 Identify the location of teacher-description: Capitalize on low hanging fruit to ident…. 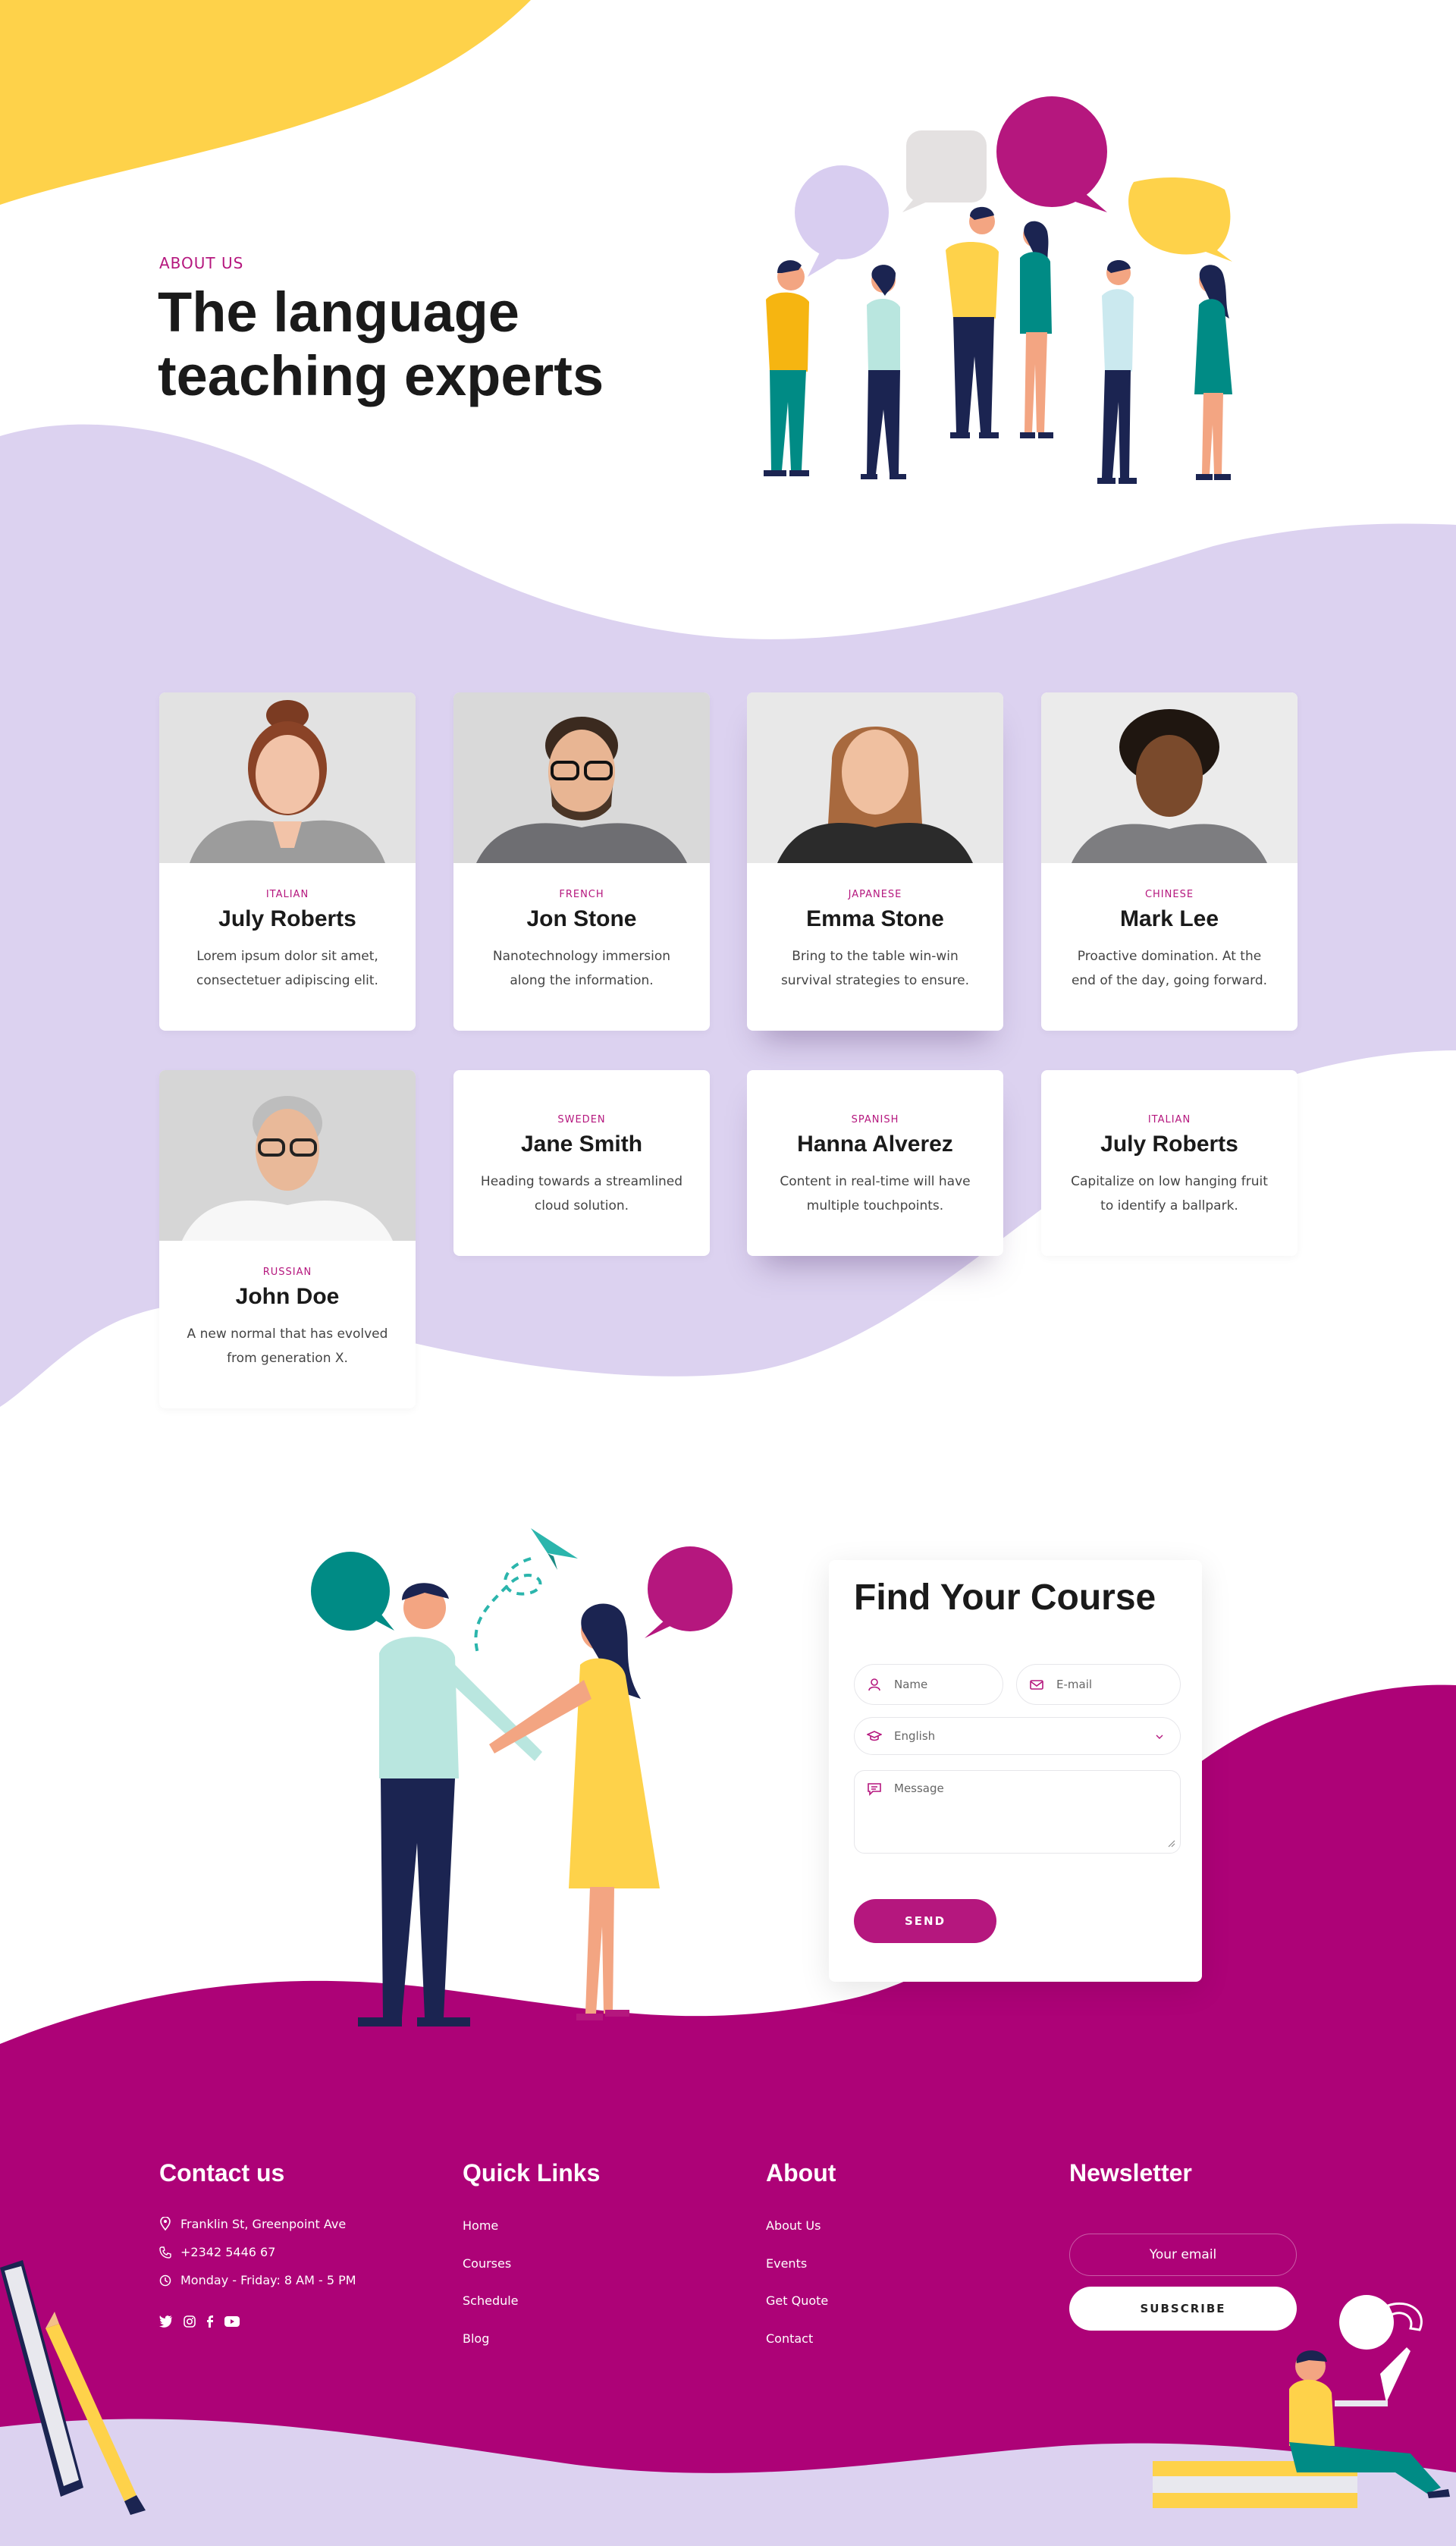
(1169, 1194).